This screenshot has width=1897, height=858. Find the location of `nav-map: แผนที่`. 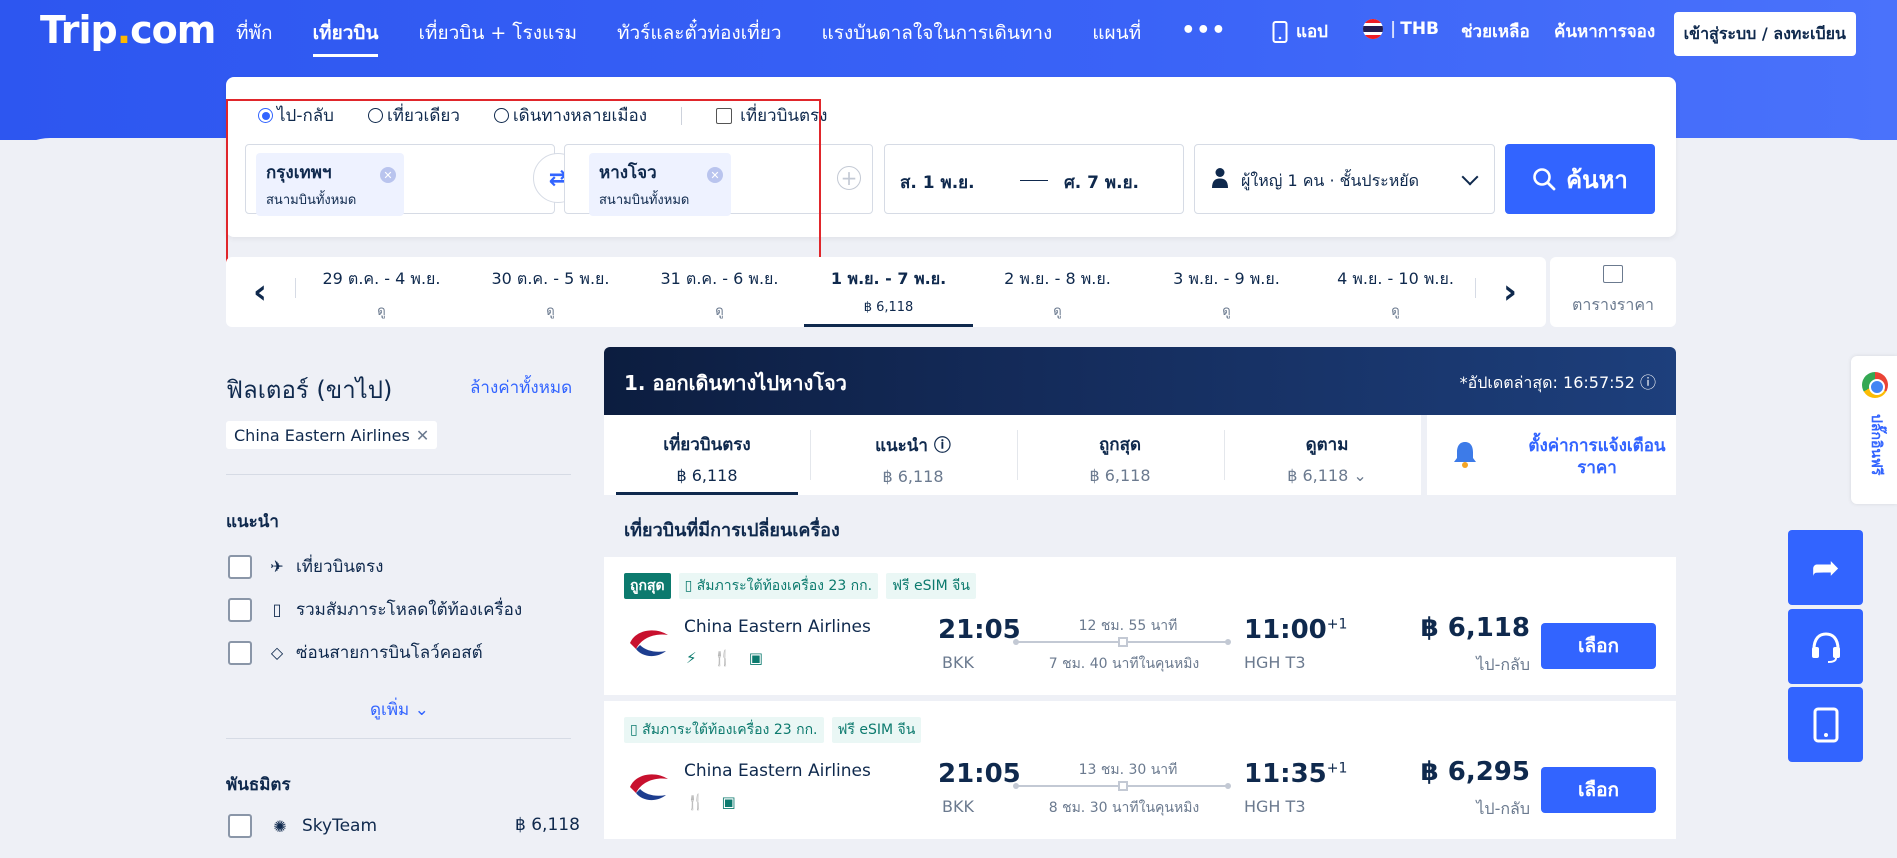

nav-map: แผนที่ is located at coordinates (1116, 37).